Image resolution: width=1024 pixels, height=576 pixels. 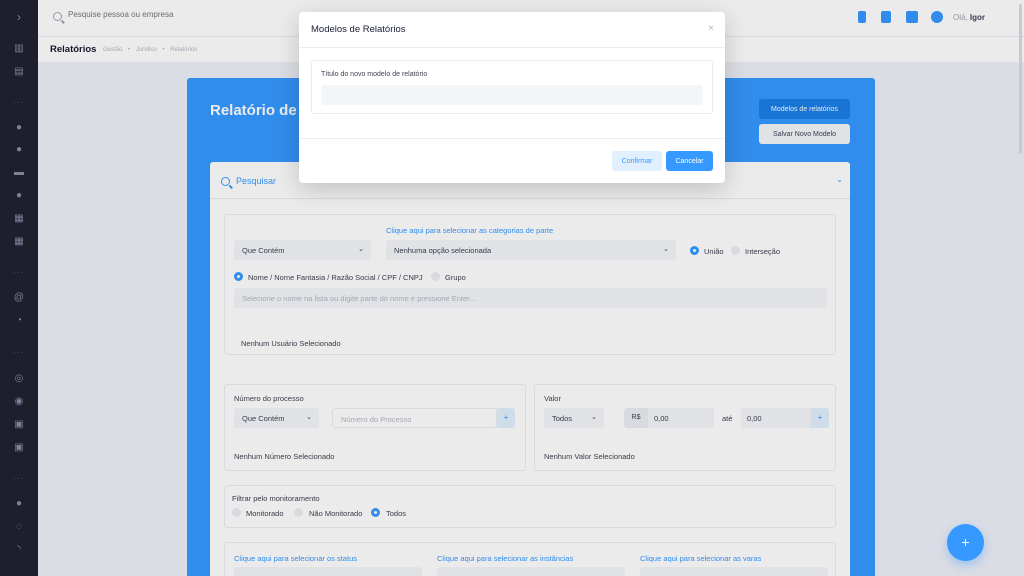 I want to click on documents-icon: ▤, so click(x=19, y=71).